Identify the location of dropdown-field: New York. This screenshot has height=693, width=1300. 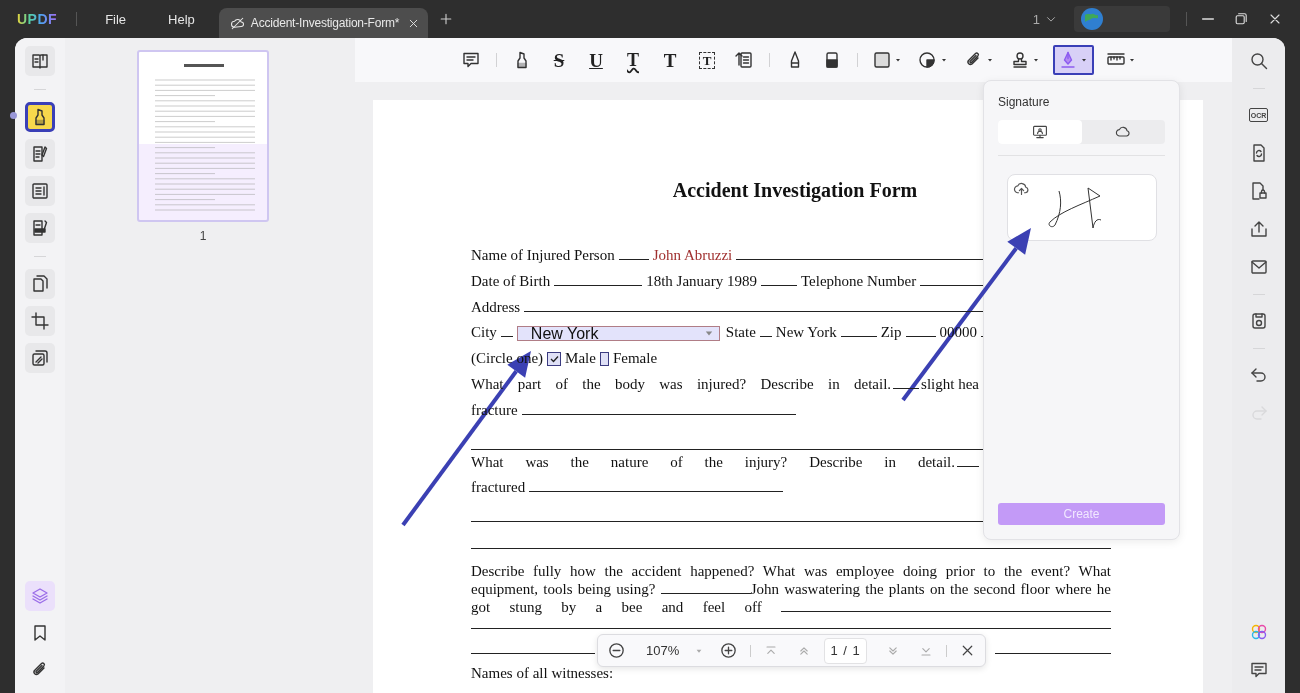
(618, 333).